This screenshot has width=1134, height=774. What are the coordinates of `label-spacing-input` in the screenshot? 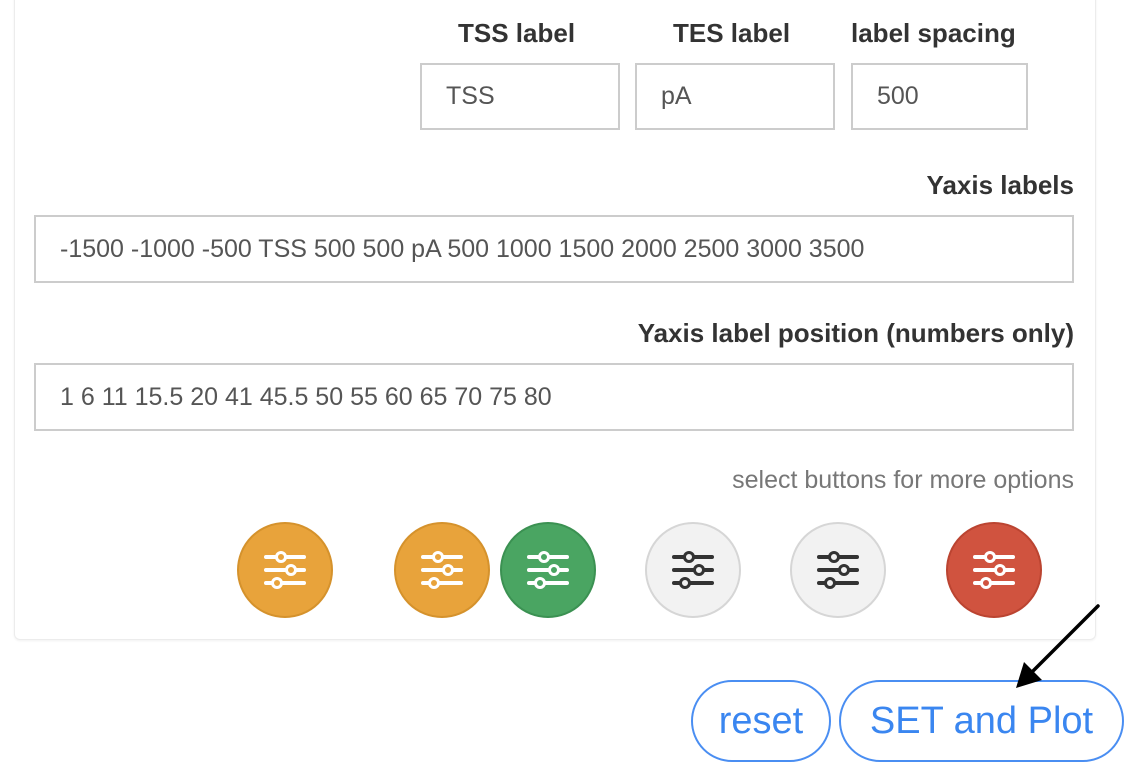 It's located at (939, 96).